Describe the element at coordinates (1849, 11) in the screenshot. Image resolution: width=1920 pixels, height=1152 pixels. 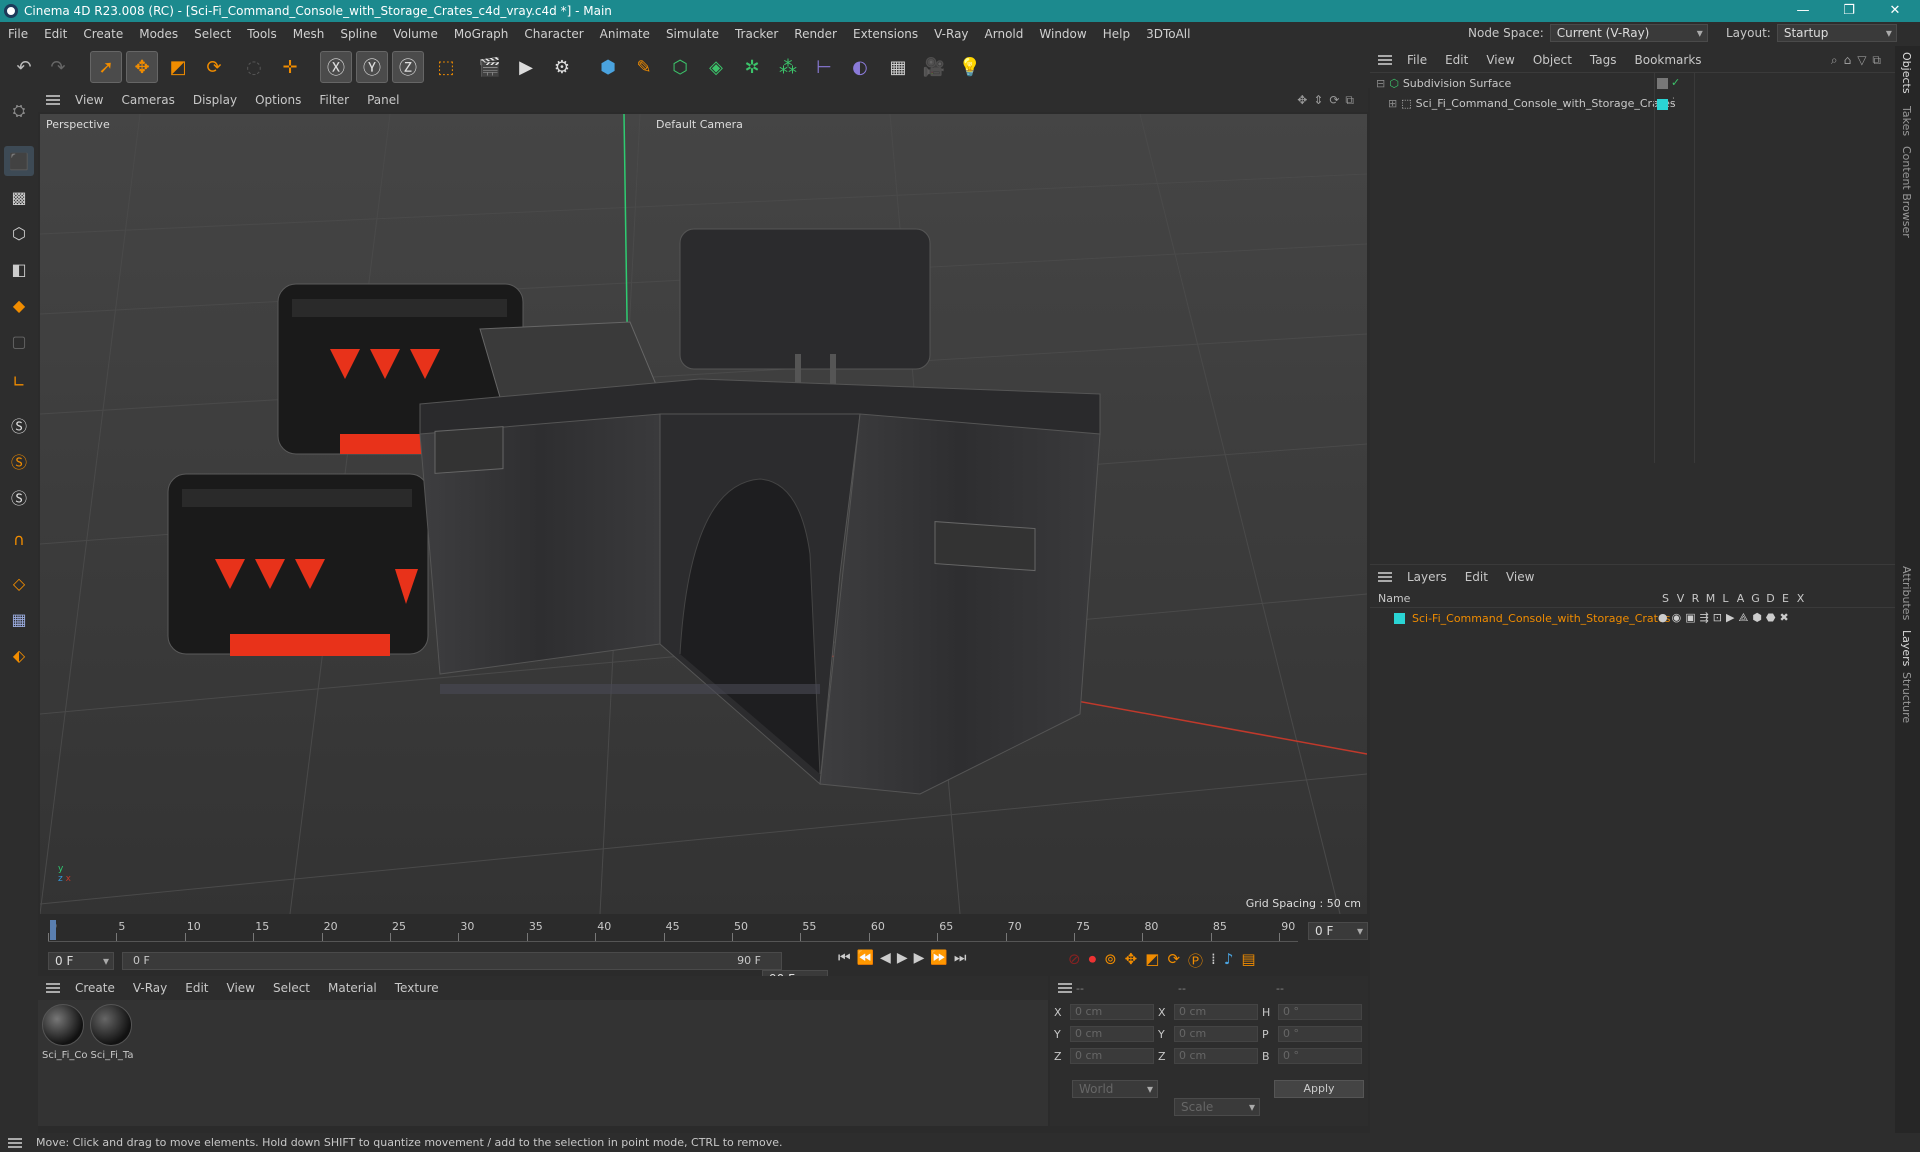
I see `restore-icon: ❐` at that location.